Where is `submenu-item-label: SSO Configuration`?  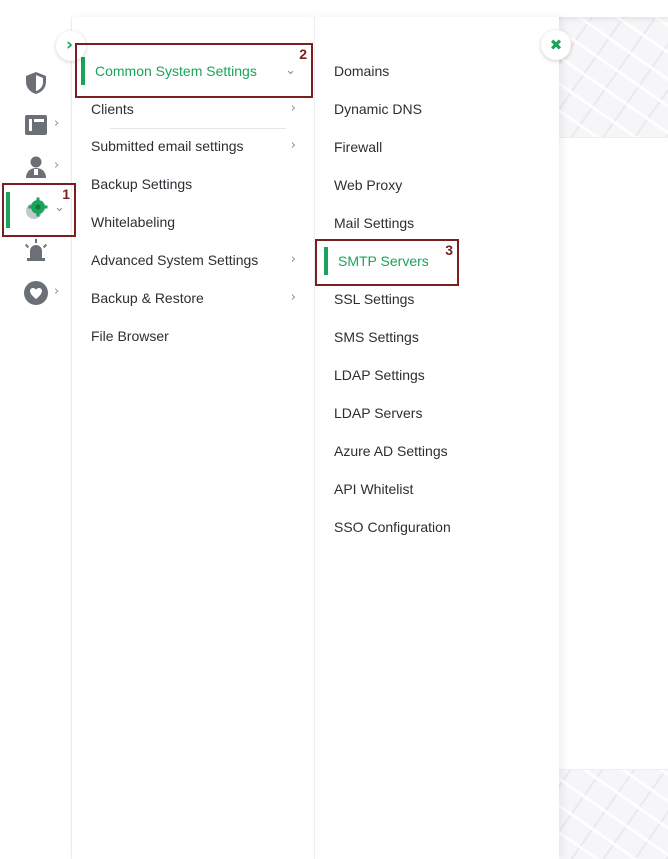 submenu-item-label: SSO Configuration is located at coordinates (392, 527).